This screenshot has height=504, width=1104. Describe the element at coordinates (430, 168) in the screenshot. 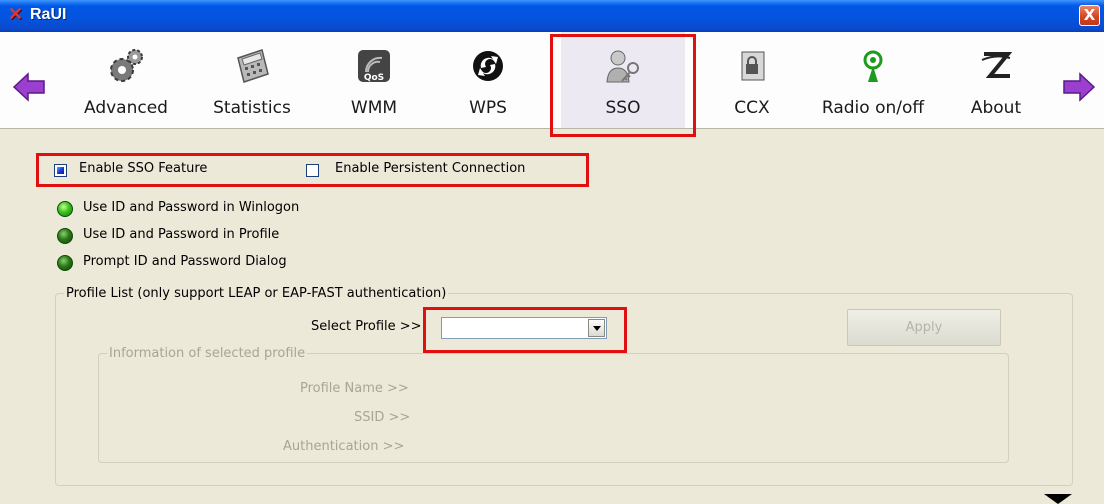

I see `persistent-connection-label: Enable Persistent Connection` at that location.